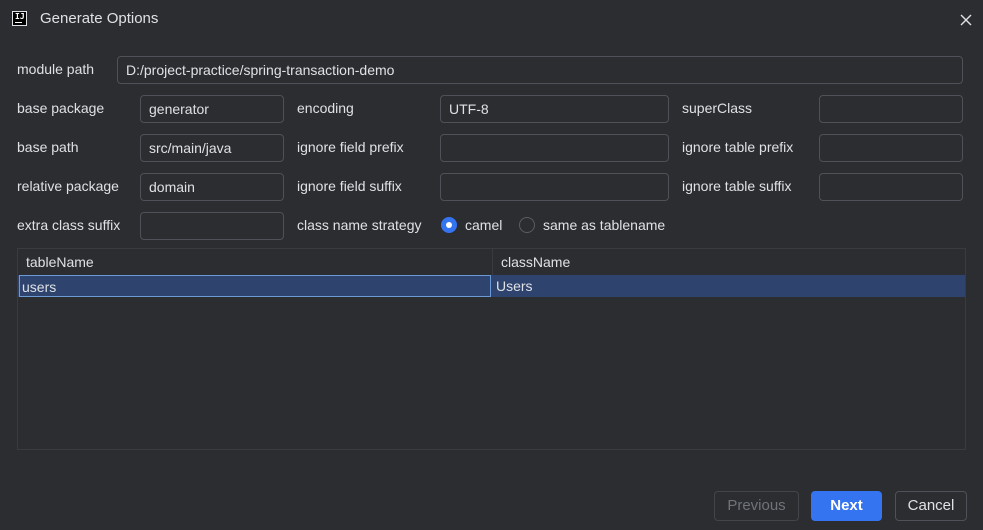 This screenshot has height=530, width=983. Describe the element at coordinates (846, 506) in the screenshot. I see `next-button: Next` at that location.